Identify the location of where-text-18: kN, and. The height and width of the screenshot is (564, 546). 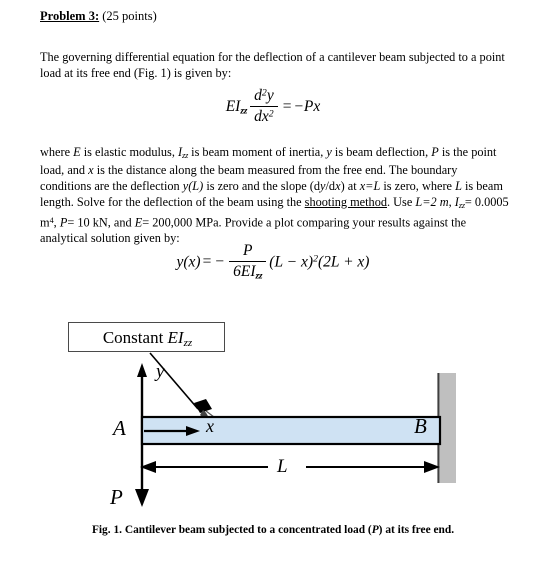
(113, 222).